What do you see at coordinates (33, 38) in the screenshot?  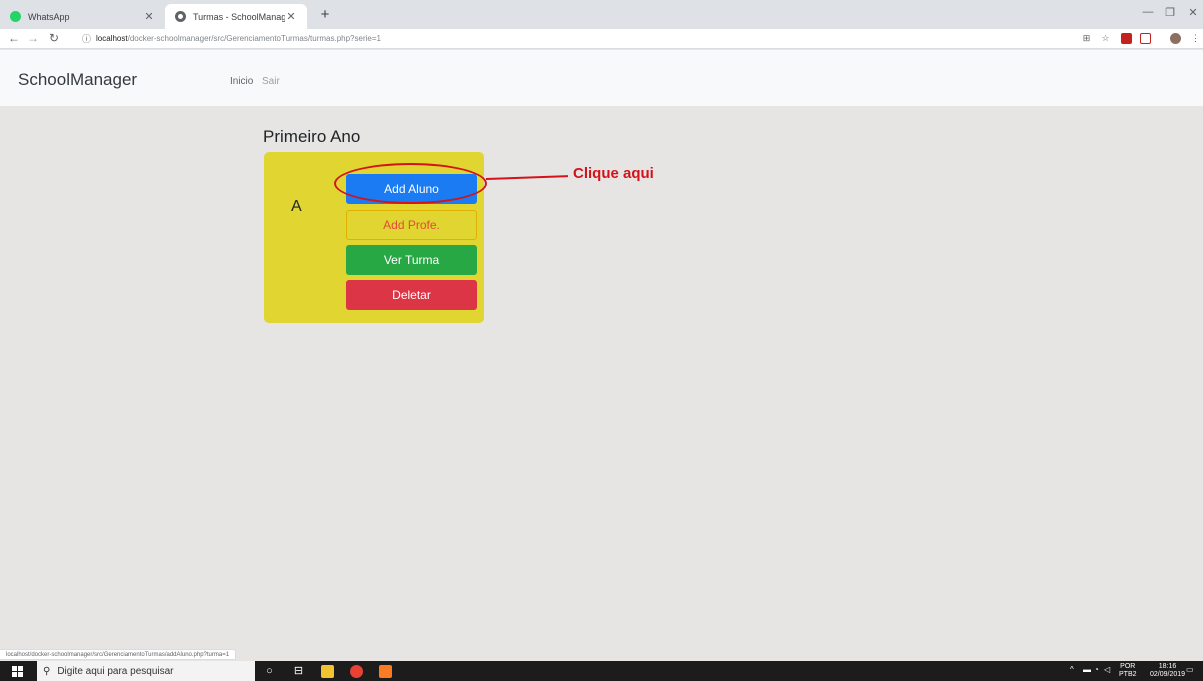 I see `forward-arrow-icon: →` at bounding box center [33, 38].